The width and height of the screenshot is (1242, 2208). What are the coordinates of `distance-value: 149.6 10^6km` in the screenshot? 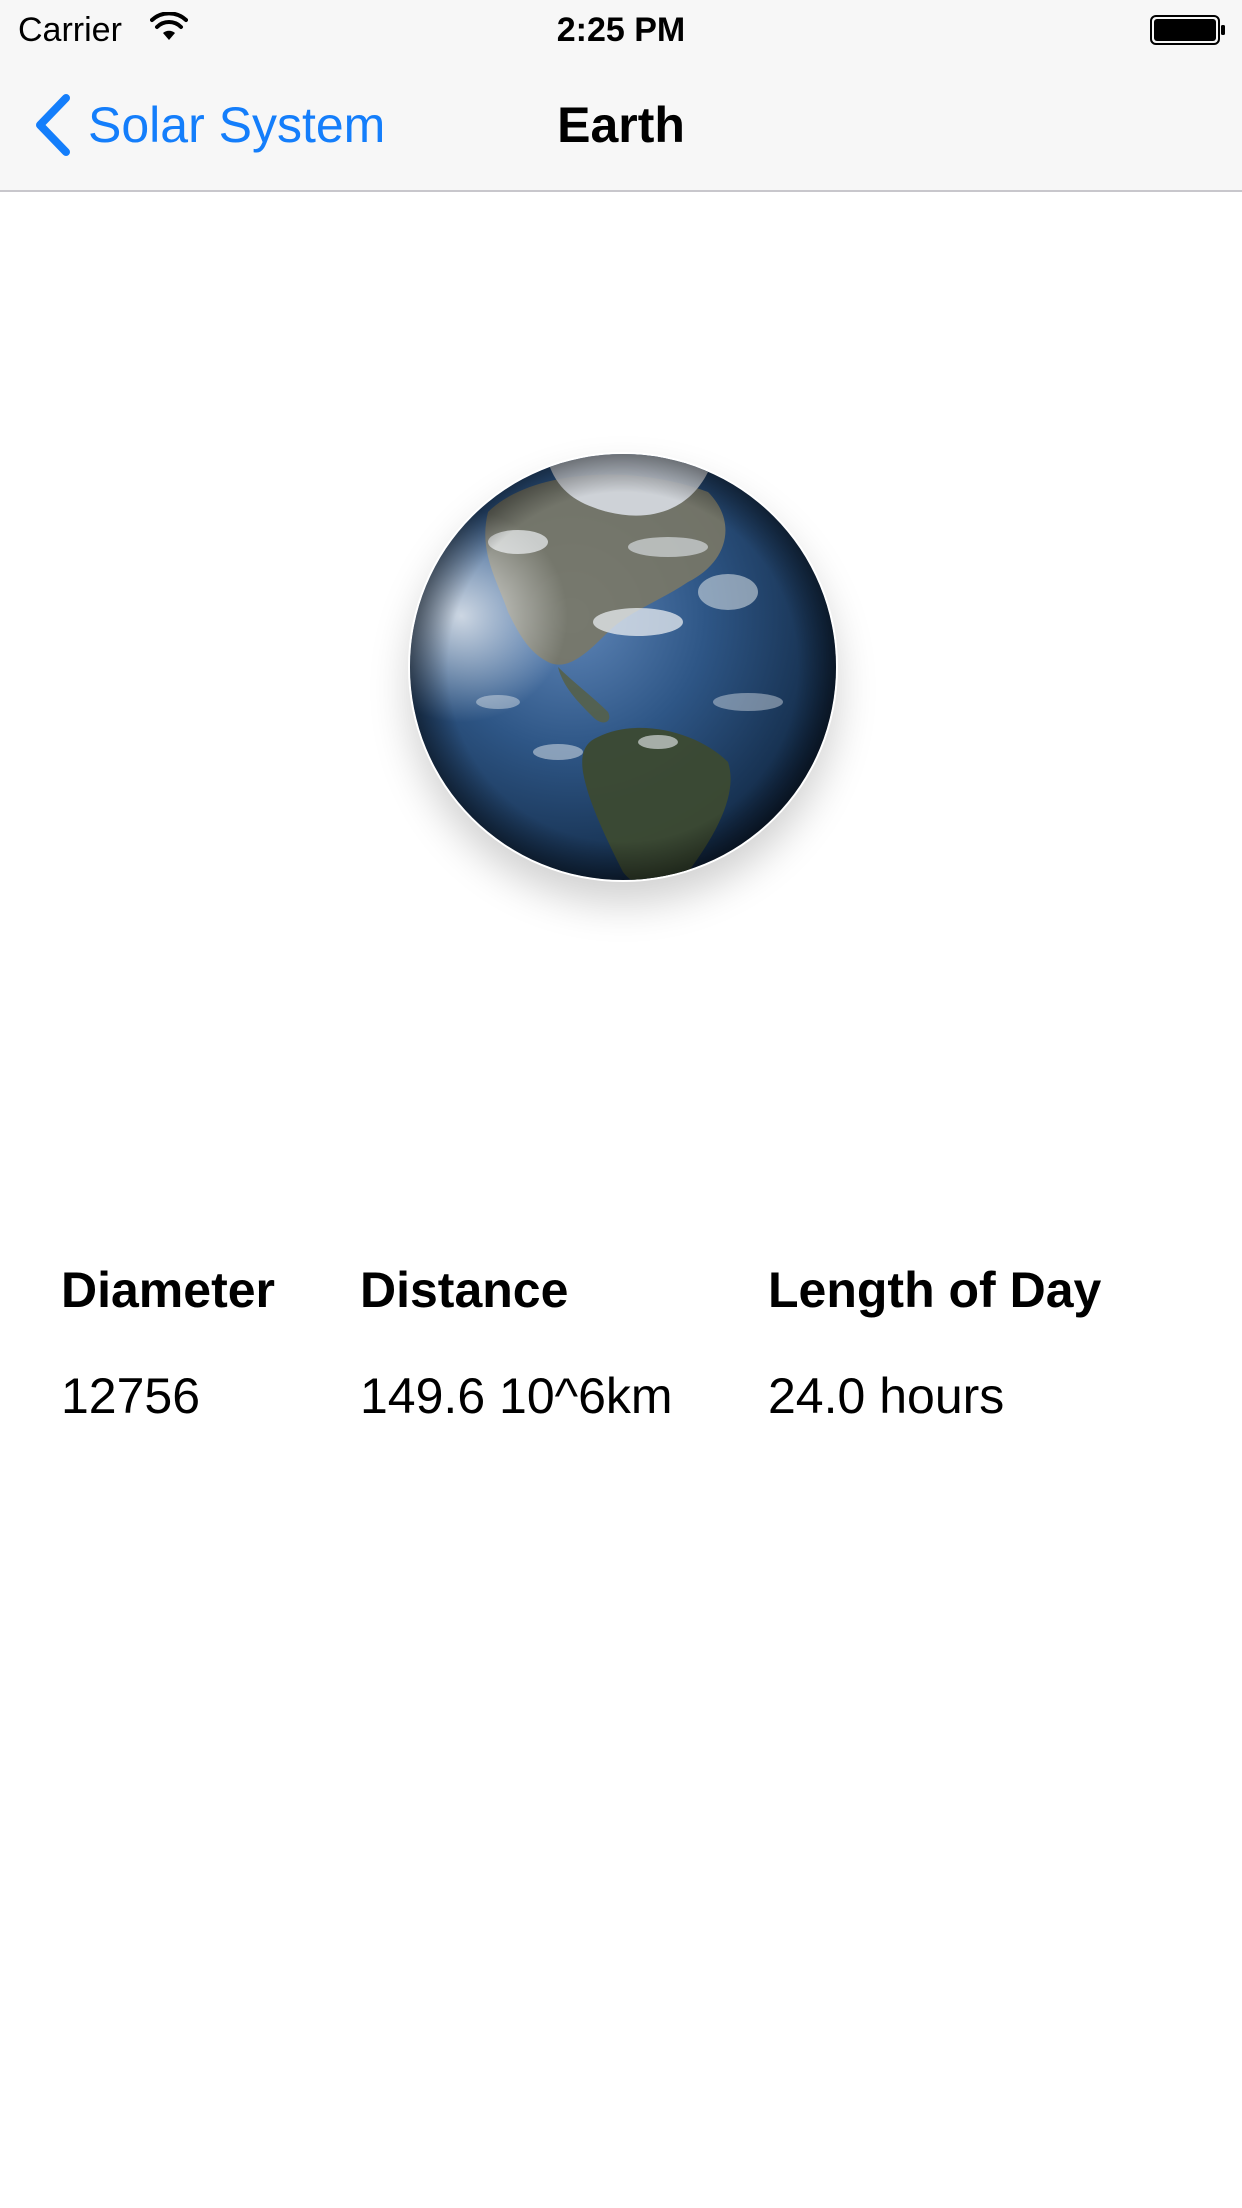 It's located at (516, 1396).